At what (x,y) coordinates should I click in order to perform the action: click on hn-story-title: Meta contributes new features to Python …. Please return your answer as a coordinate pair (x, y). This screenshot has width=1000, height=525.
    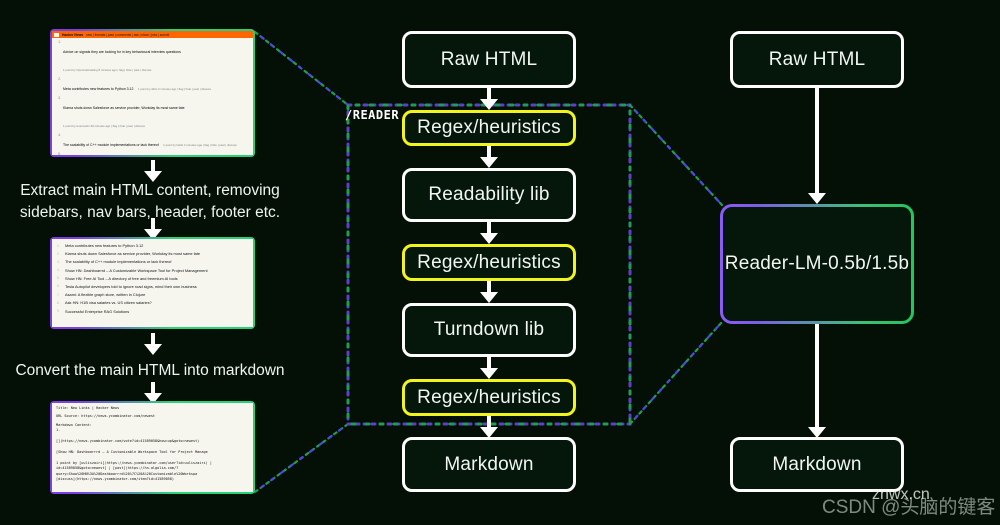
    Looking at the image, I should click on (98, 89).